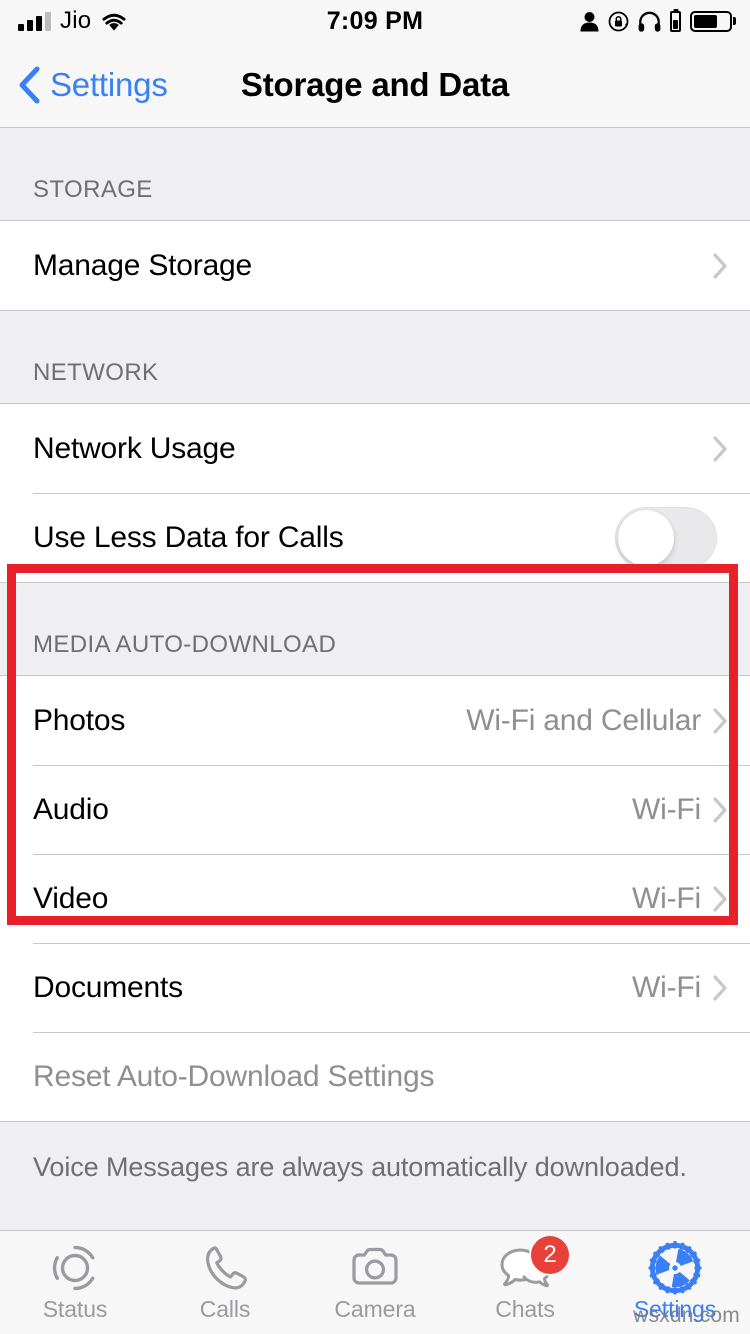  What do you see at coordinates (34, 21) in the screenshot?
I see `cellular-signal-icon` at bounding box center [34, 21].